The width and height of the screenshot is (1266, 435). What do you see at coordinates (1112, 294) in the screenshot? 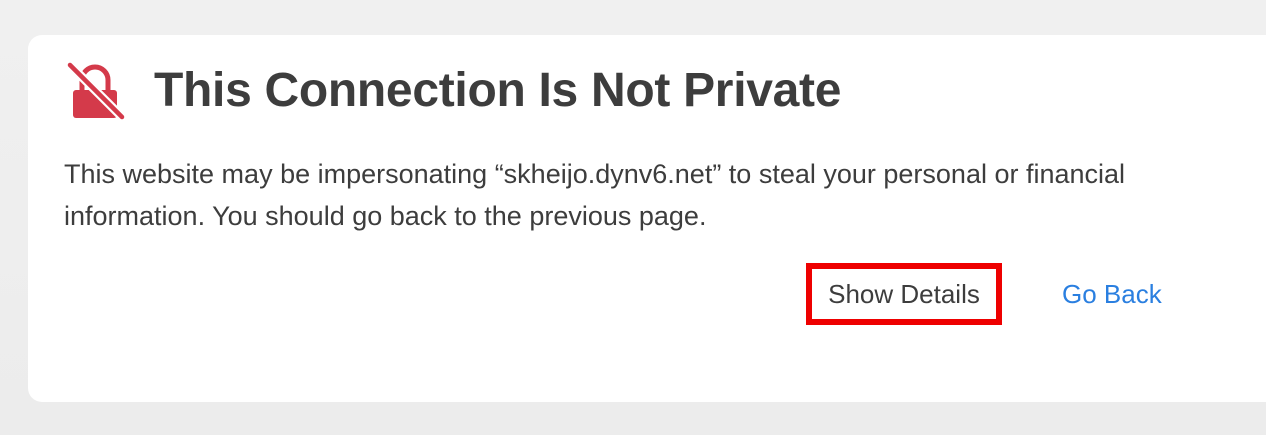
I see `go-back-button: Go Back` at bounding box center [1112, 294].